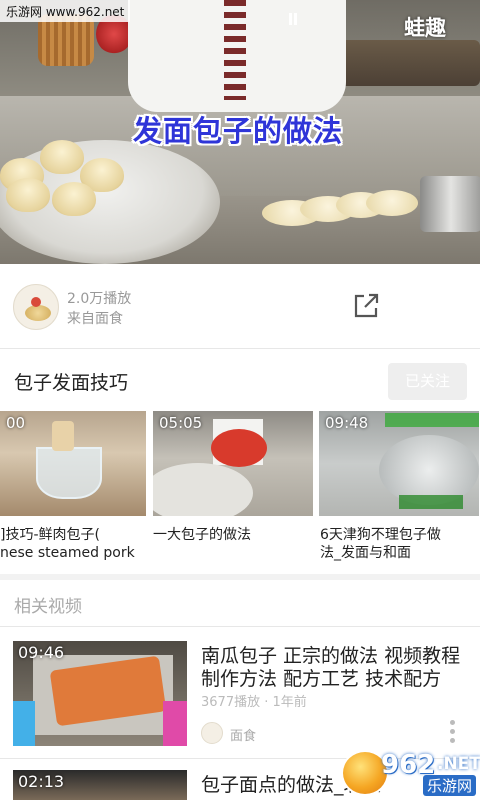  I want to click on thumb-duration: 09:46, so click(41, 652).